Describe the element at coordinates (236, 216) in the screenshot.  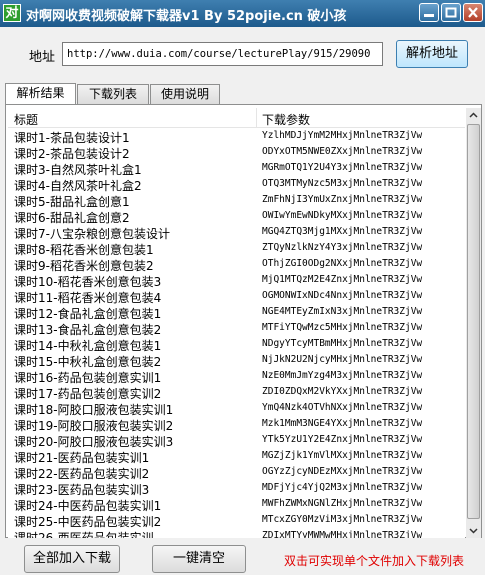
I see `table-row: 课时6-甜品礼盒创意2 OWIwYmEwNDkyMXxjMnlneTR3ZjVw` at that location.